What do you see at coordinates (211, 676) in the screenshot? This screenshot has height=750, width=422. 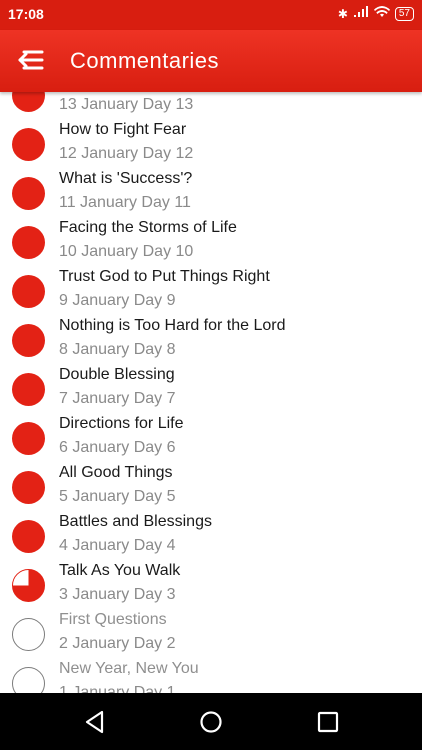 I see `list-item: New Year, New You 1 January Day 1` at bounding box center [211, 676].